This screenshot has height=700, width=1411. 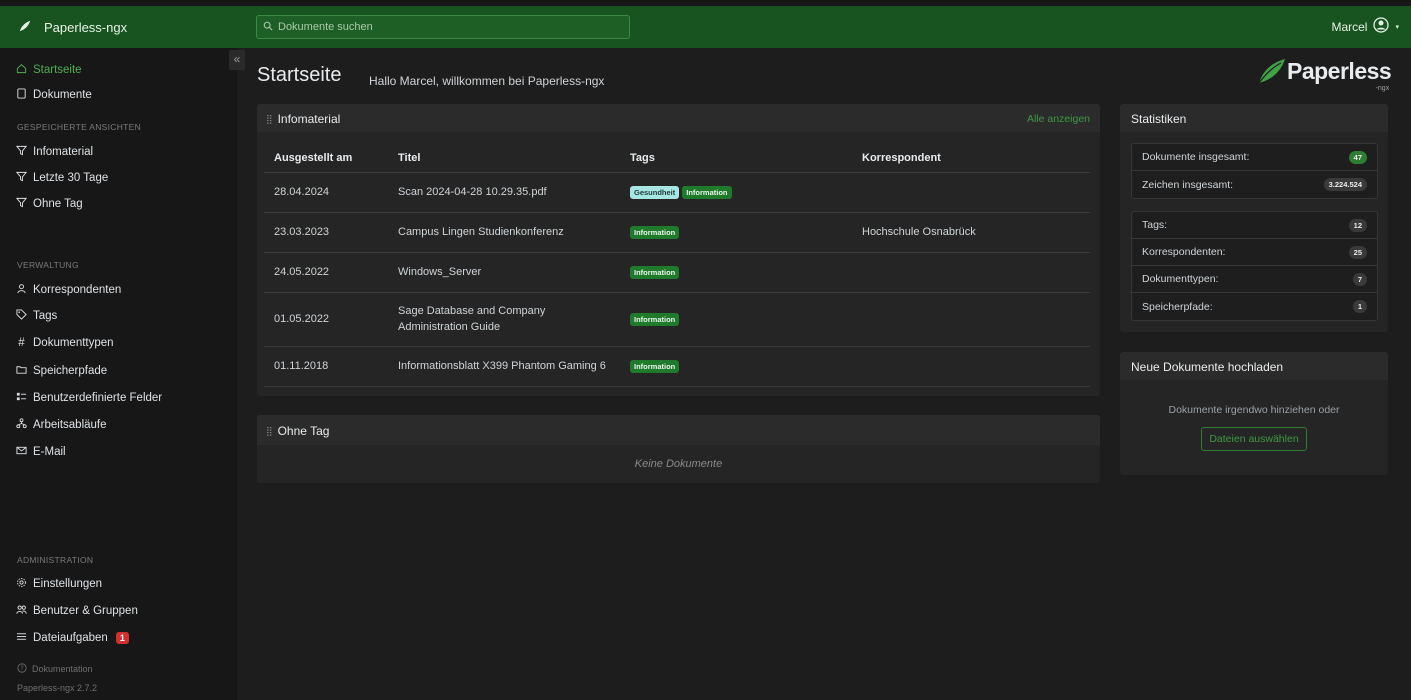 I want to click on column-header: Tags, so click(x=736, y=158).